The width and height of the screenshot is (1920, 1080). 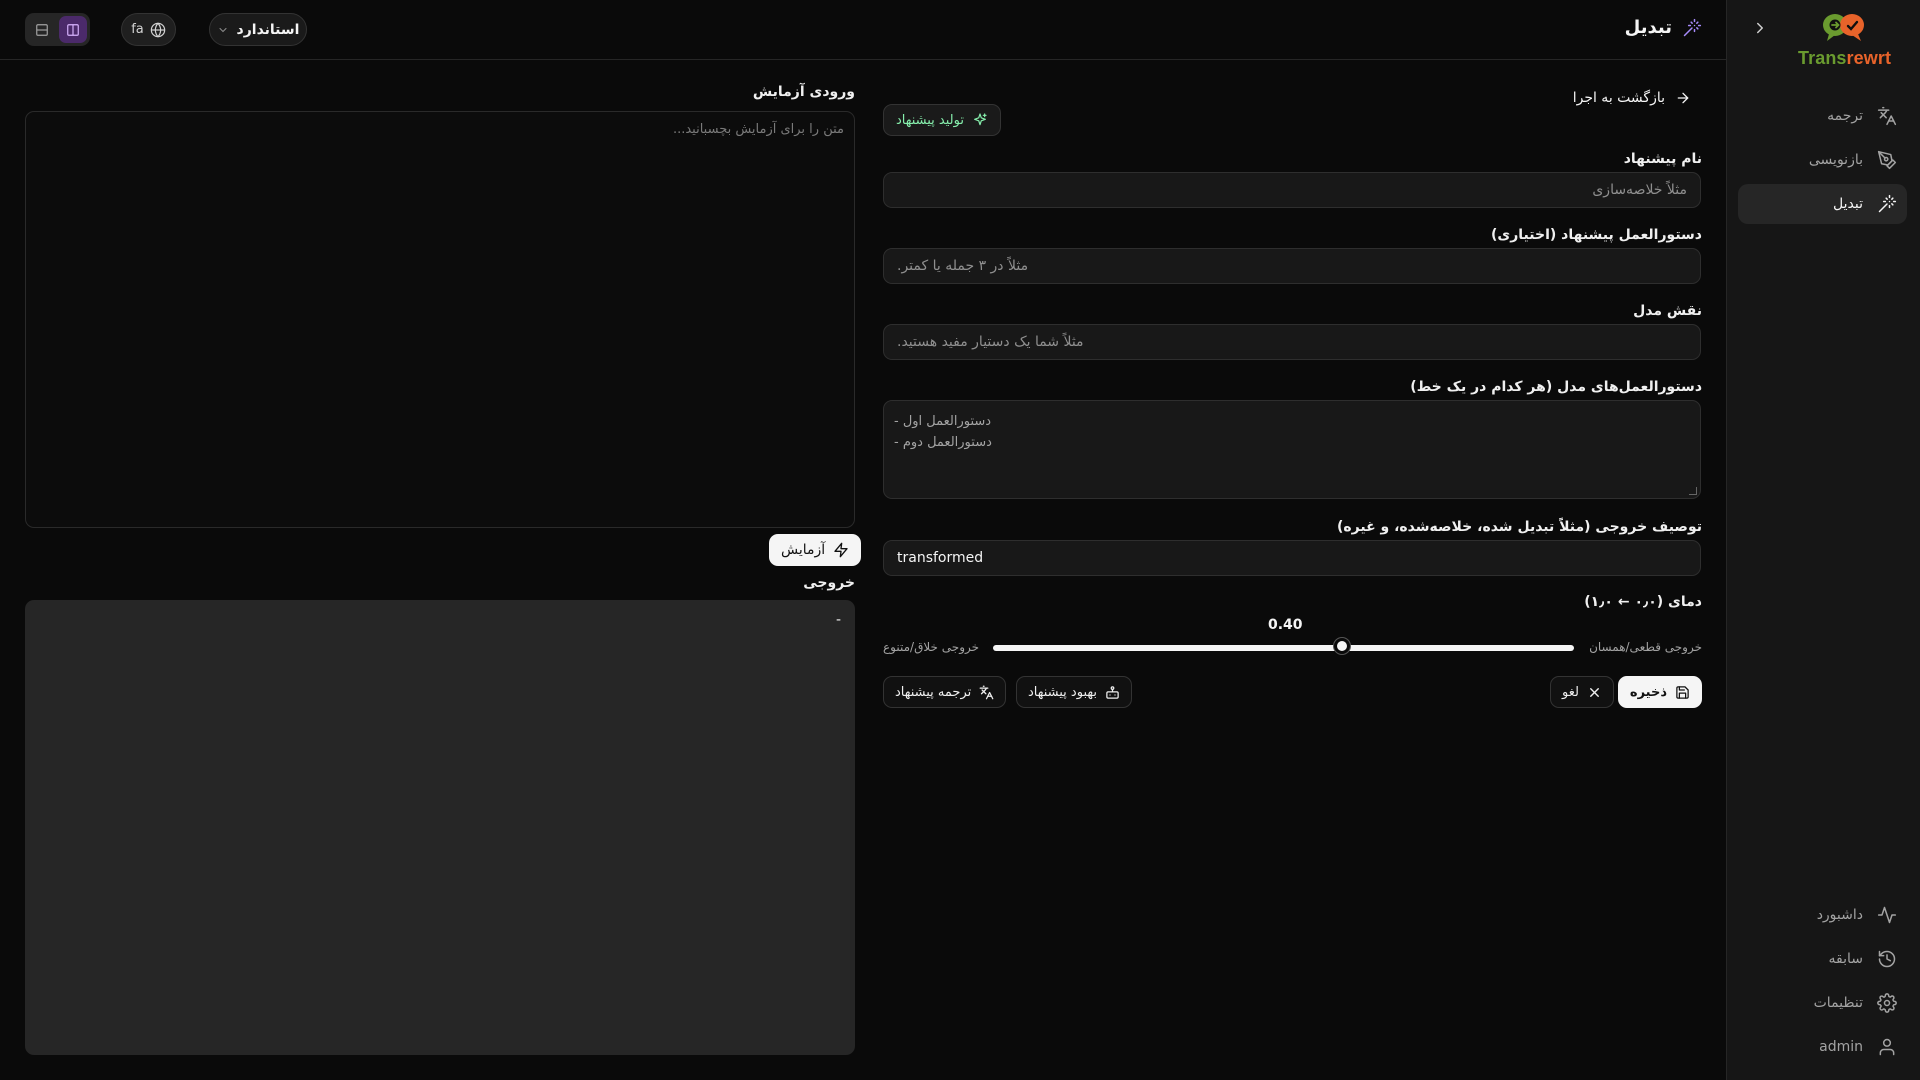 I want to click on page-title: تبدیل, so click(x=1648, y=27).